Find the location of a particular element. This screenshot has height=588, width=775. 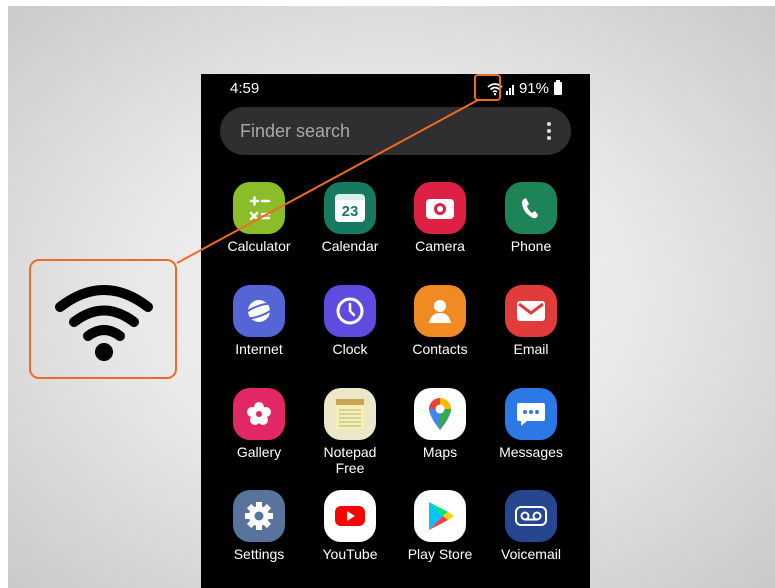

search-placeholder: Finder search is located at coordinates (295, 131).